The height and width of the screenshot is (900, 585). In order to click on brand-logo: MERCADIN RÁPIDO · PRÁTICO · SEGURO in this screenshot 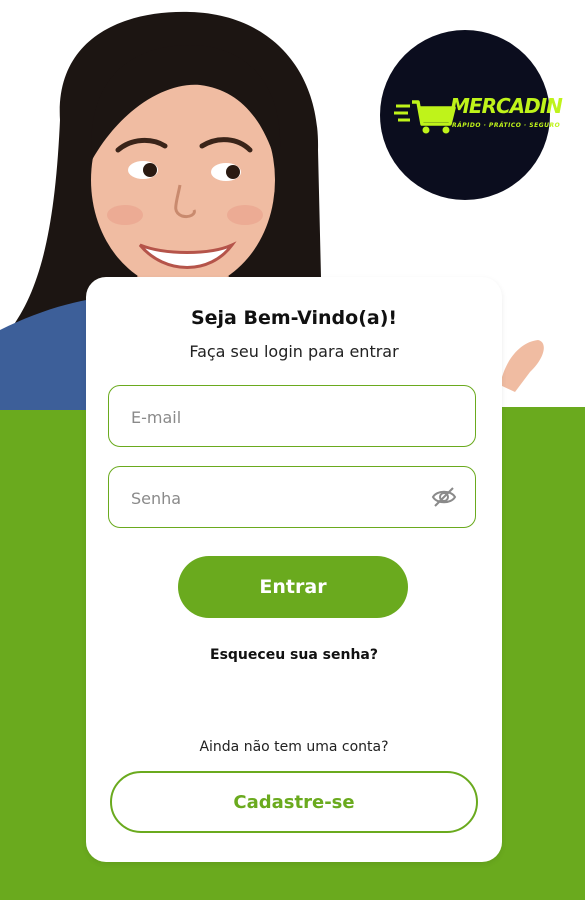, I will do `click(471, 115)`.